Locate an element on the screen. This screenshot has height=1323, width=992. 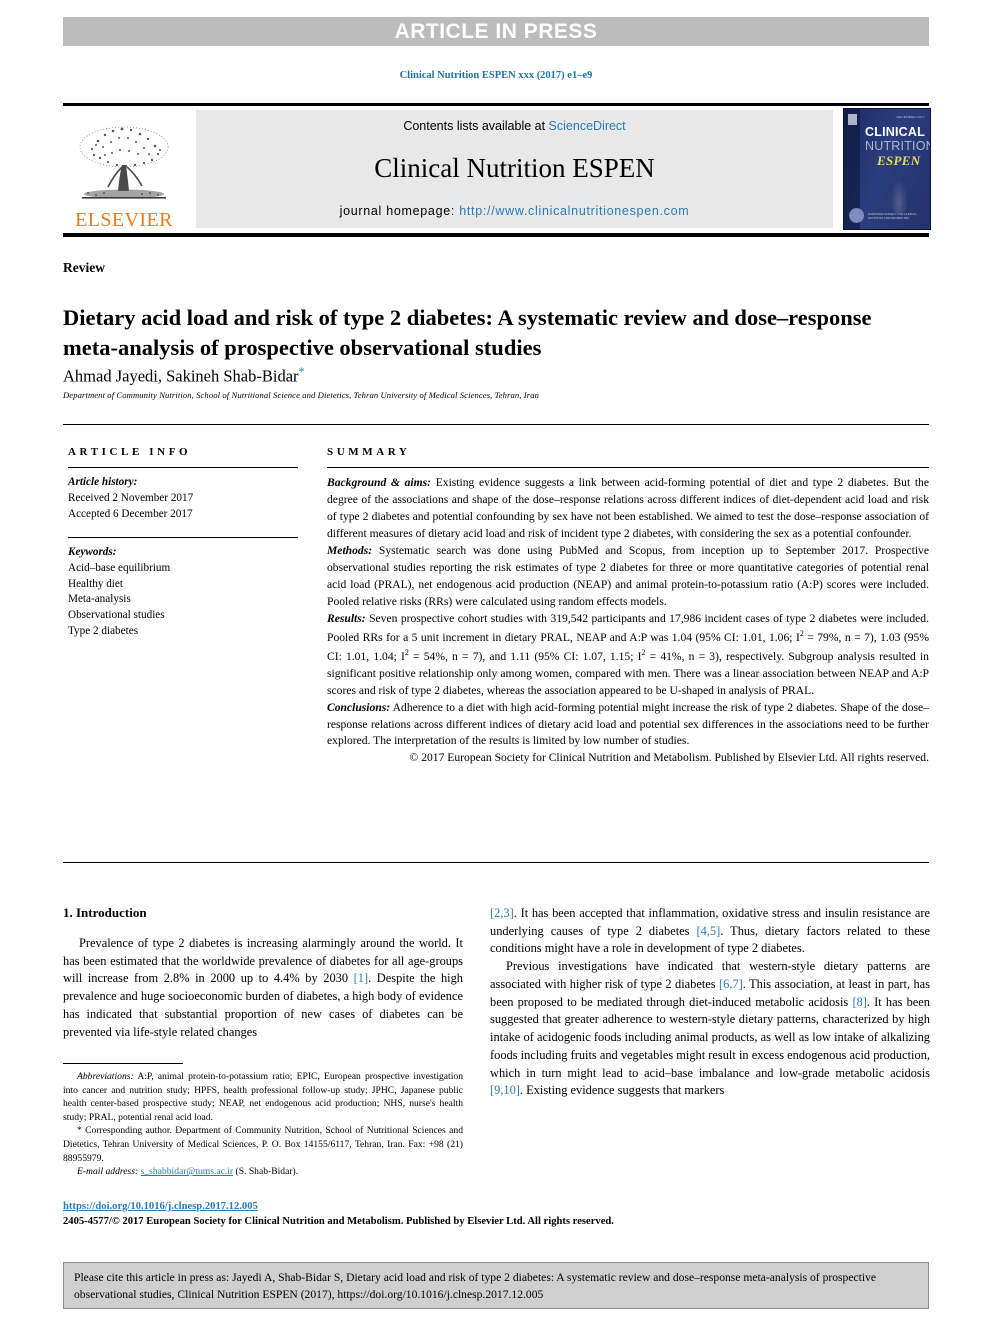
article-in-press-label: ARTICLE IN PRESS is located at coordinates (496, 31).